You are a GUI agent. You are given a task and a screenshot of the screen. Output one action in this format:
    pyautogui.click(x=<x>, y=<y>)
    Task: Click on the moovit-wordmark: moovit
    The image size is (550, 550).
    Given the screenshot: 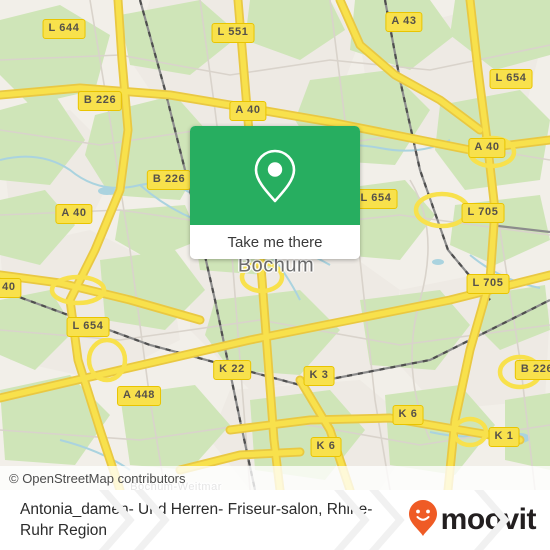 What is the action you would take?
    pyautogui.click(x=488, y=519)
    